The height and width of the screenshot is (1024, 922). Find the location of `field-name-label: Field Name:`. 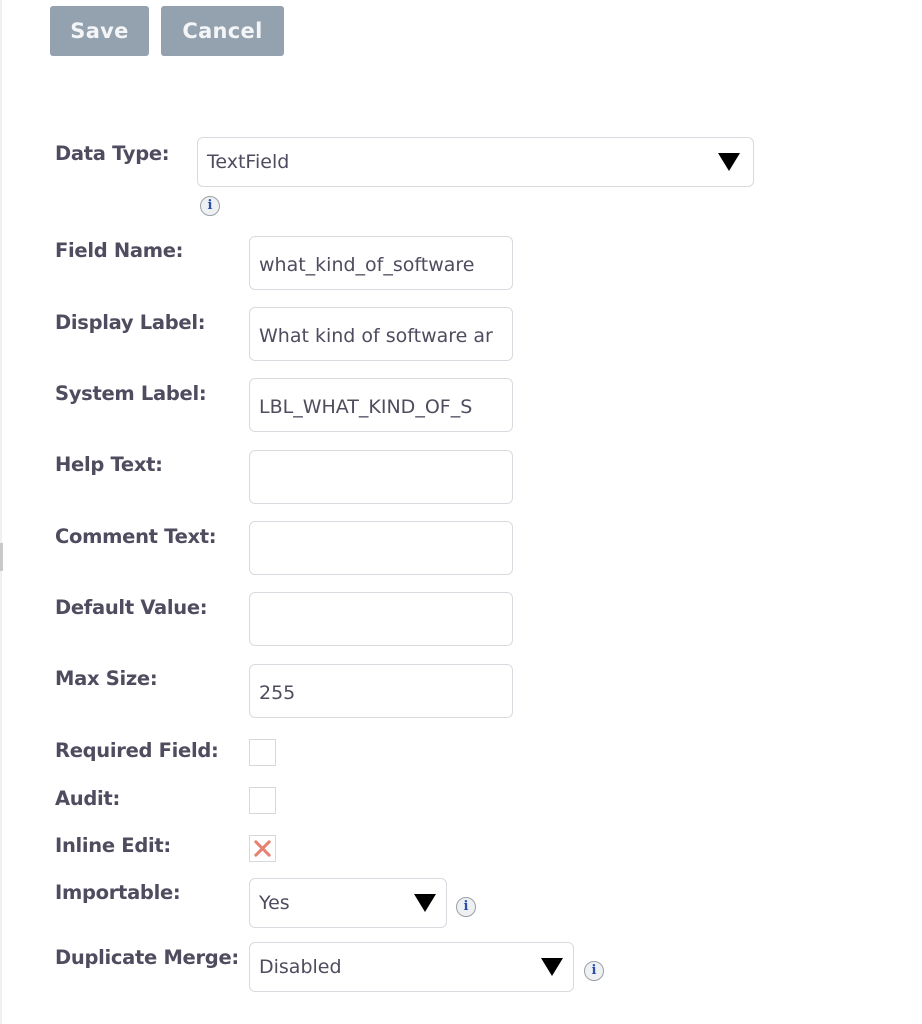

field-name-label: Field Name: is located at coordinates (119, 250).